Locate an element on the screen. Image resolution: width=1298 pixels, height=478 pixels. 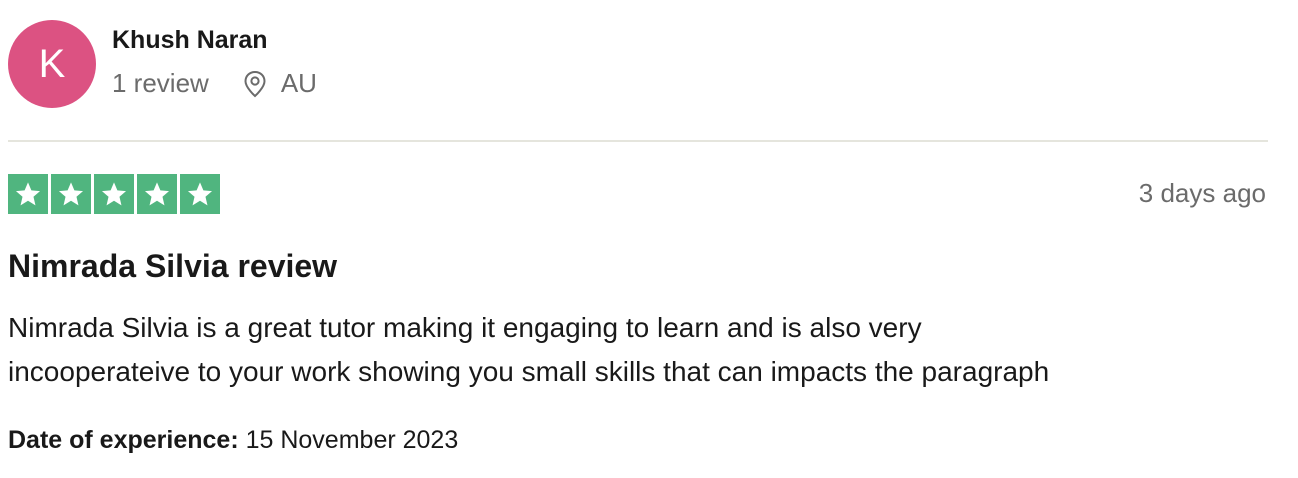
review-count: 1 review is located at coordinates (160, 83).